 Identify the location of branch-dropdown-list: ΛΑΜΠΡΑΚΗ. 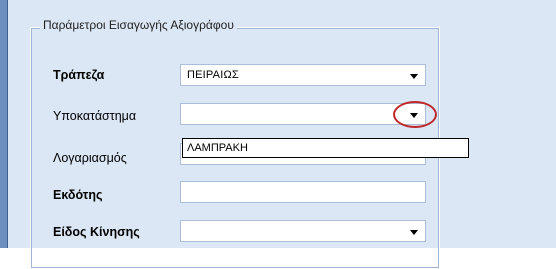
(325, 148).